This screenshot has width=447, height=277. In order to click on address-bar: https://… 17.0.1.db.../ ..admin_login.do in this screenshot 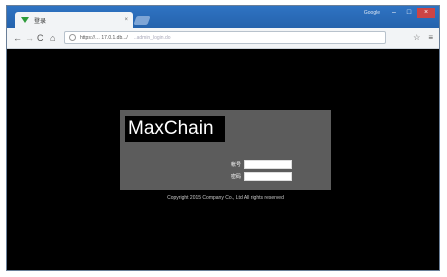, I will do `click(225, 37)`.